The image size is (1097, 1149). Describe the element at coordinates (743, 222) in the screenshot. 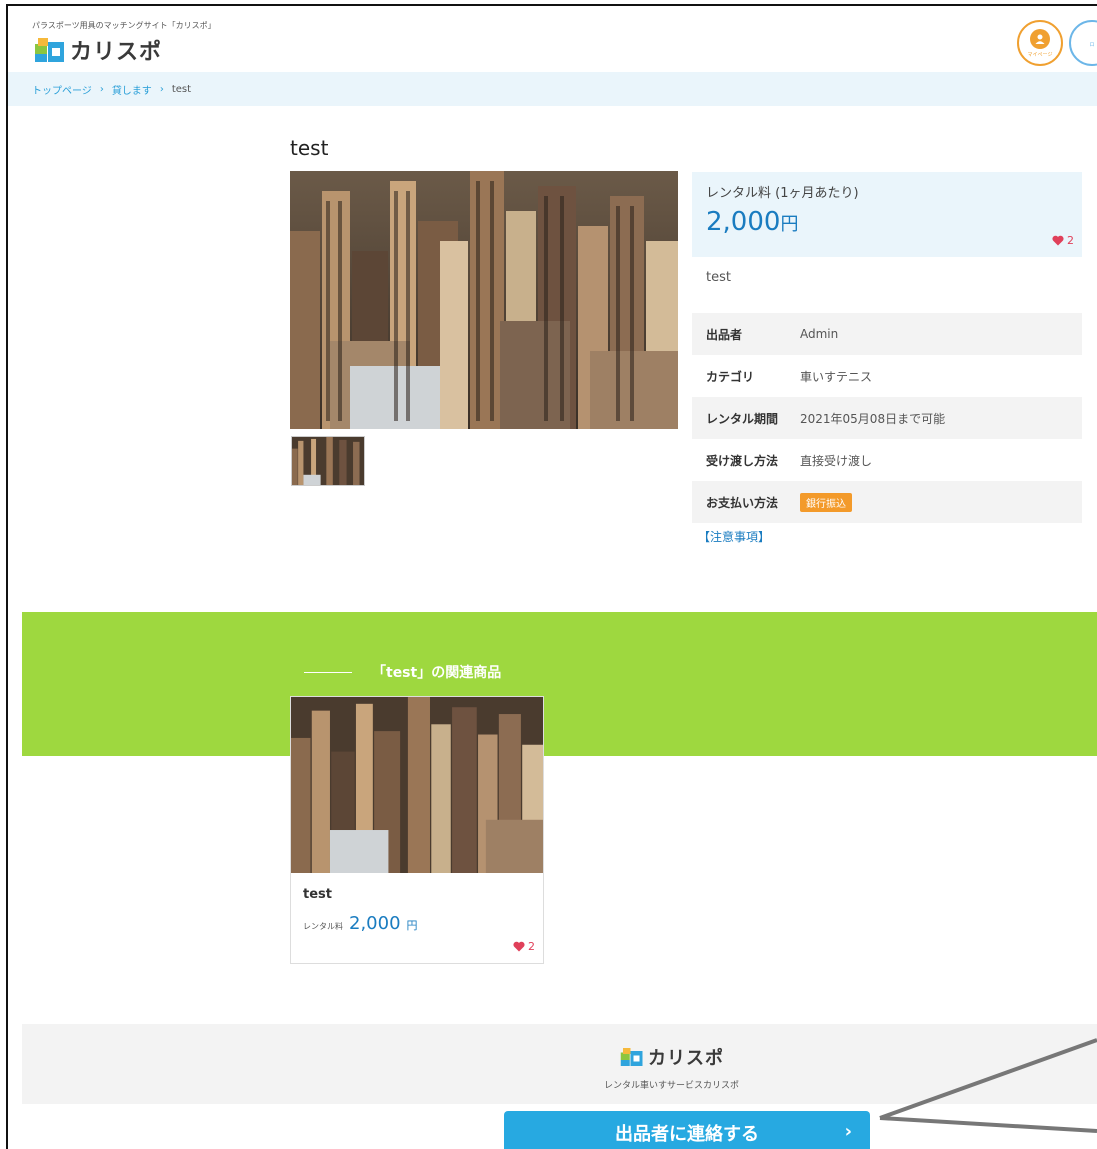

I see `price-number: 2,000` at that location.